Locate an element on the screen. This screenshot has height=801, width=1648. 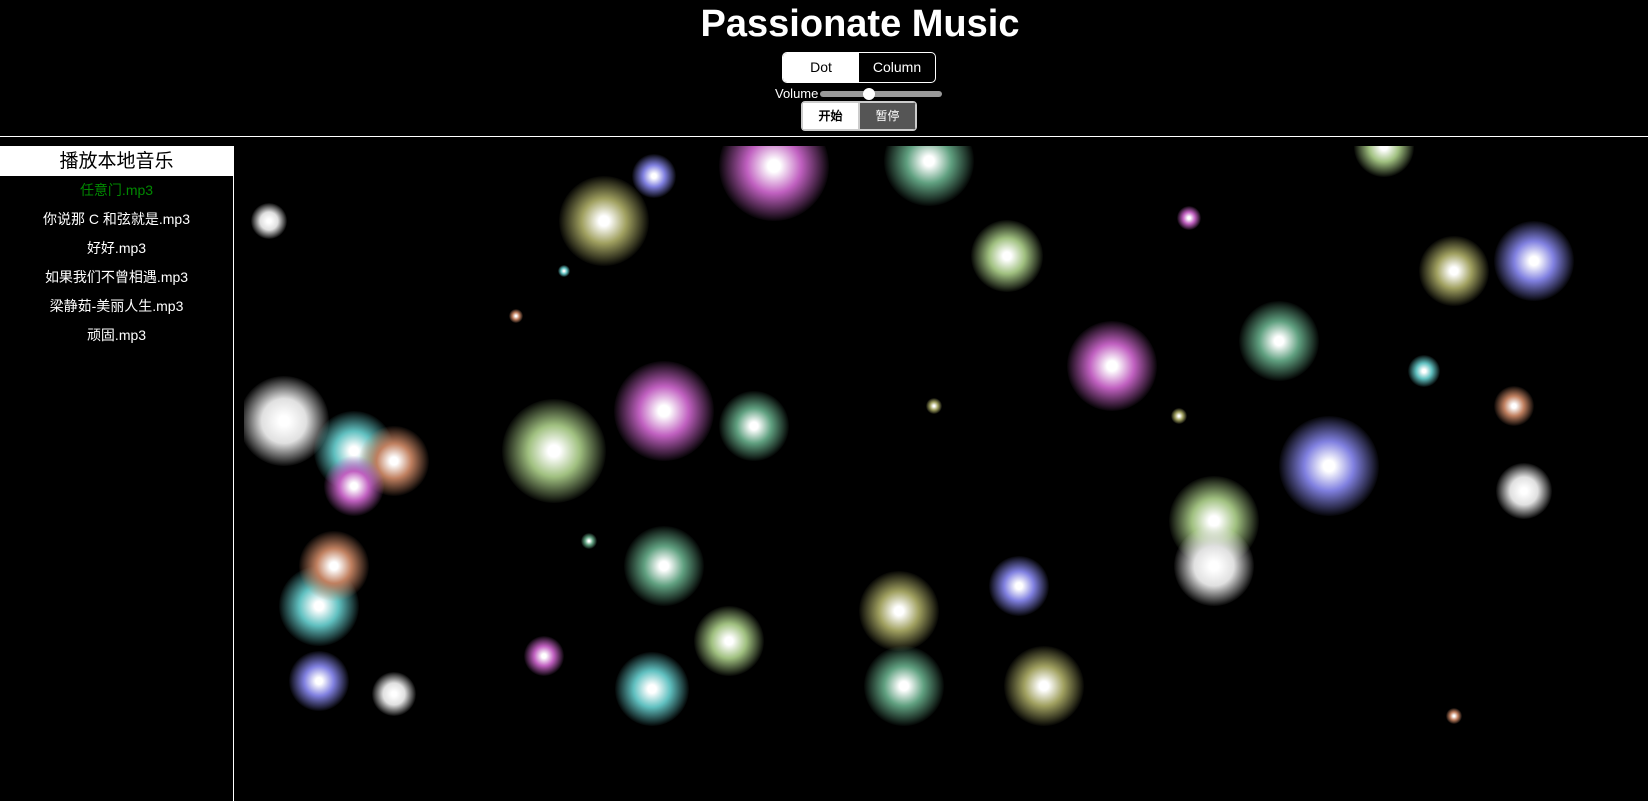
song-item: 你说那 C 和弦就是.mp3 is located at coordinates (116, 219).